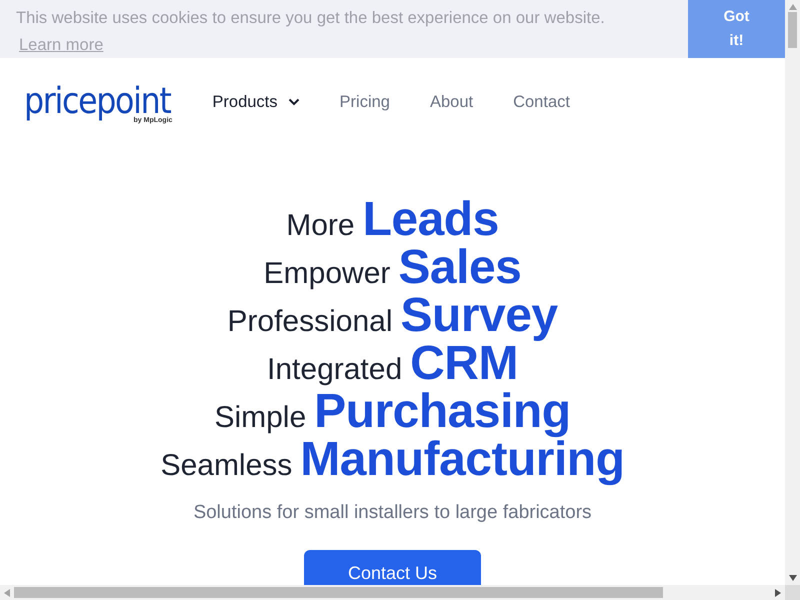  What do you see at coordinates (778, 592) in the screenshot?
I see `scroll-right-icon` at bounding box center [778, 592].